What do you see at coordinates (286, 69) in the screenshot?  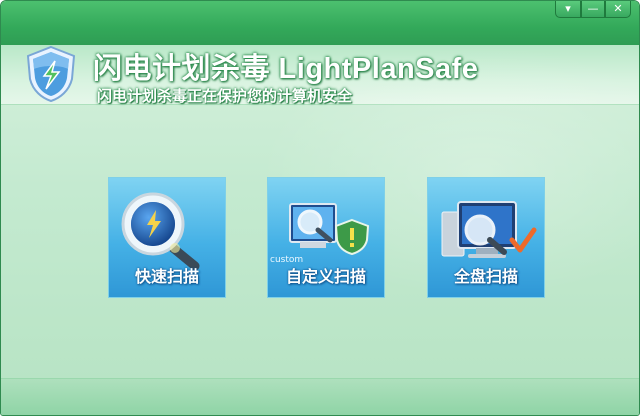 I see `app-title: 闪电计划杀毒 LightPlanSafe` at bounding box center [286, 69].